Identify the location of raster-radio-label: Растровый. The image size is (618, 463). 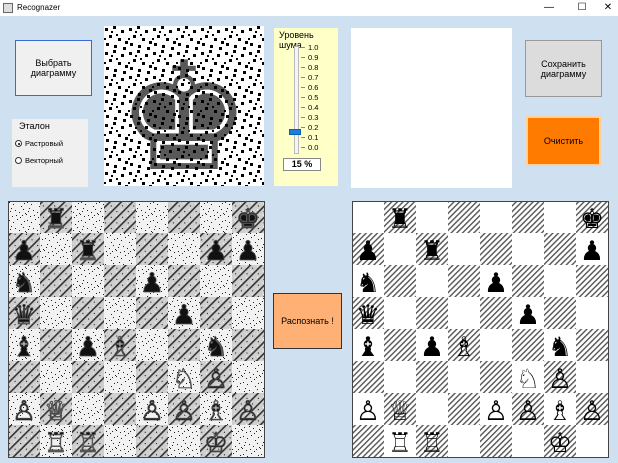
(44, 143).